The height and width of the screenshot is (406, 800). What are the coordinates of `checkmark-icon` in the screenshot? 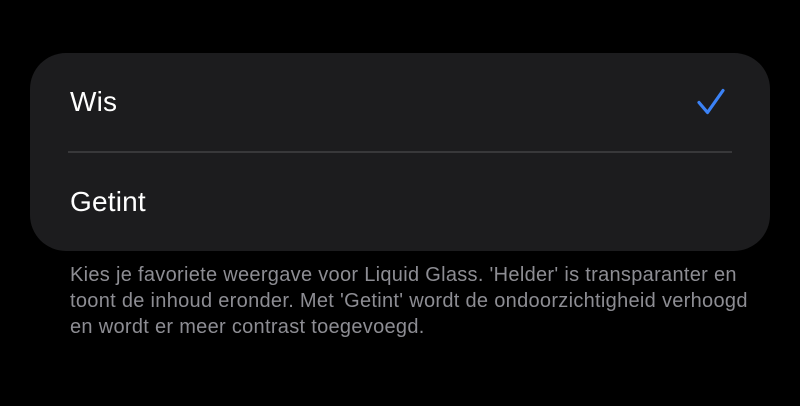 It's located at (711, 102).